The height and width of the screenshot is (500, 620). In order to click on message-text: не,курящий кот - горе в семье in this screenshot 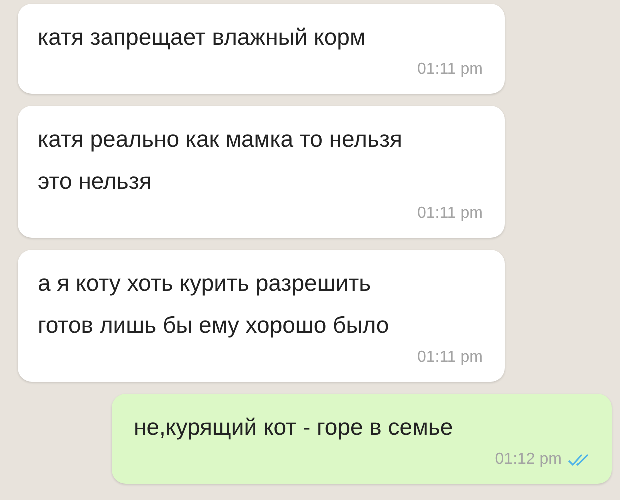, I will do `click(294, 427)`.